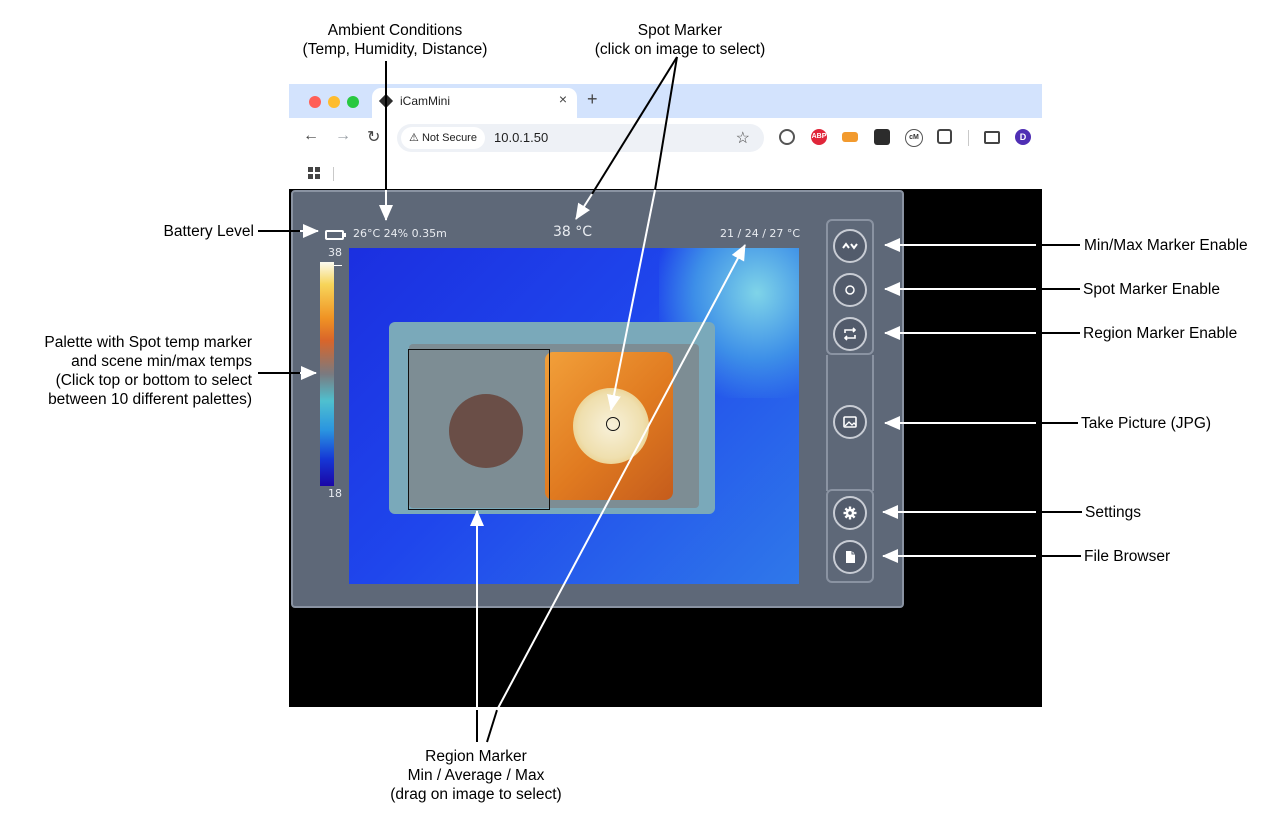  What do you see at coordinates (680, 30) in the screenshot?
I see `annotation-spot-line1: Spot Marker` at bounding box center [680, 30].